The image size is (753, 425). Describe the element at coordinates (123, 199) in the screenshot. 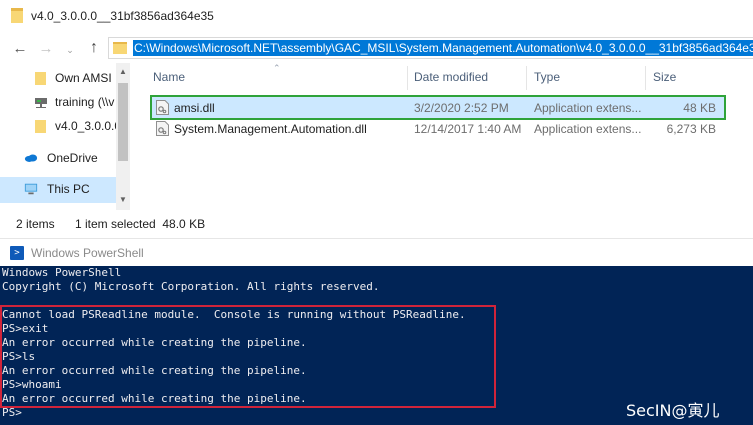

I see `scroll-down-icon: ▼` at that location.